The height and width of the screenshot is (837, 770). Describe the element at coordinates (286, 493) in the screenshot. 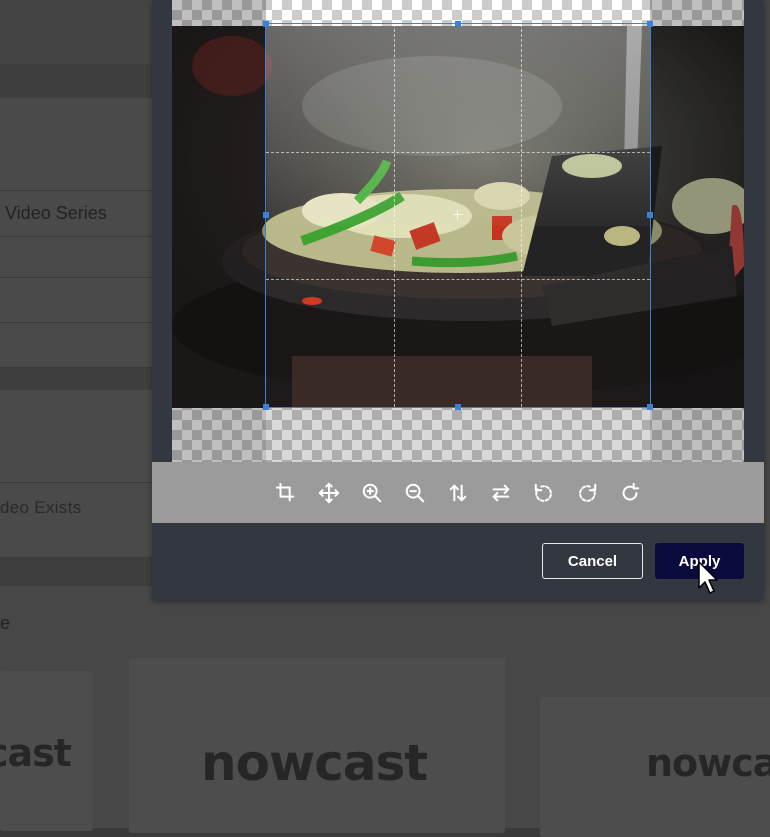

I see `crop-icon` at that location.